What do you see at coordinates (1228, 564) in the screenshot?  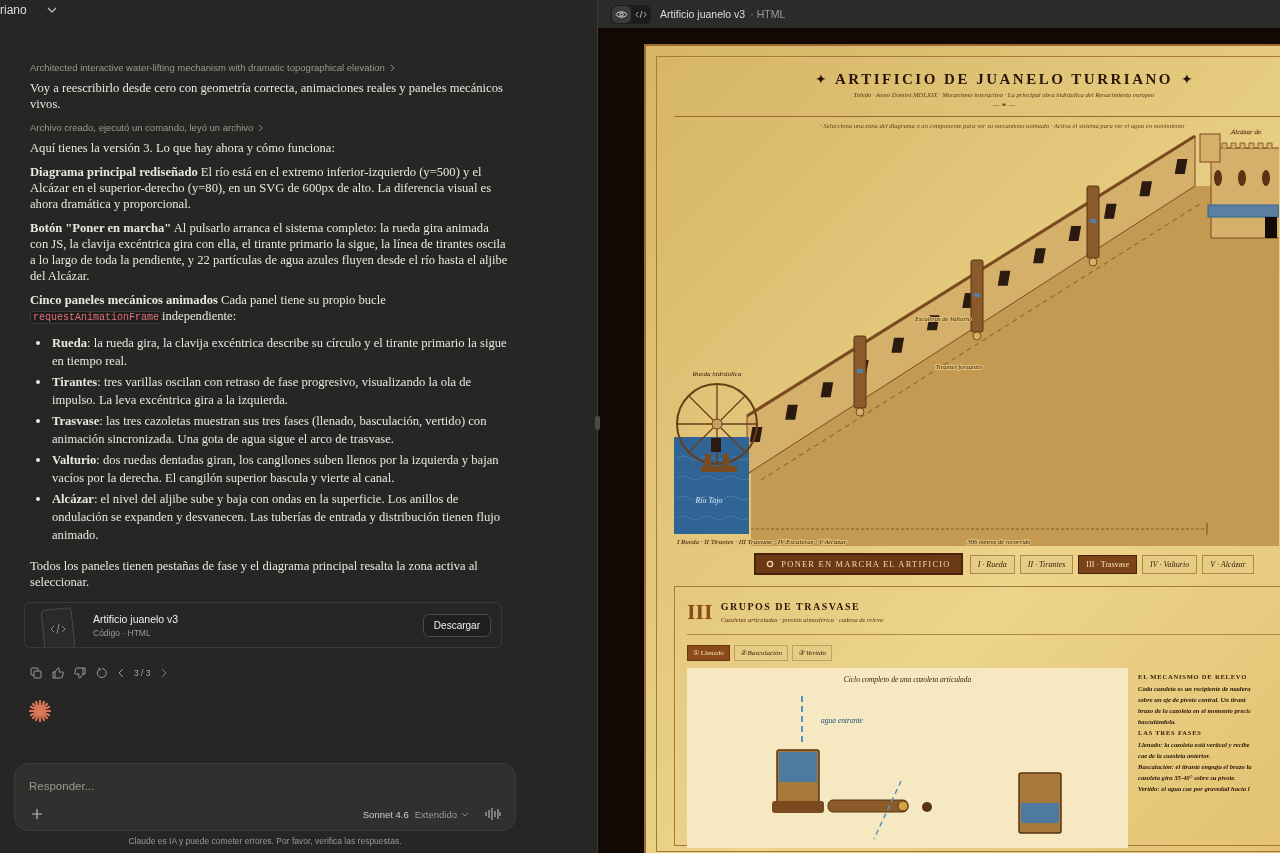 I see `zone-tab: V · Alcázar` at bounding box center [1228, 564].